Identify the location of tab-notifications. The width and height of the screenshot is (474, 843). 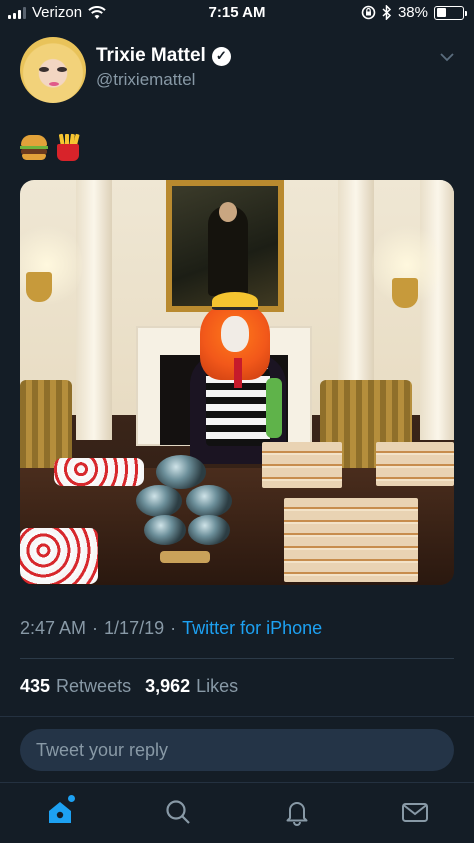
(297, 812).